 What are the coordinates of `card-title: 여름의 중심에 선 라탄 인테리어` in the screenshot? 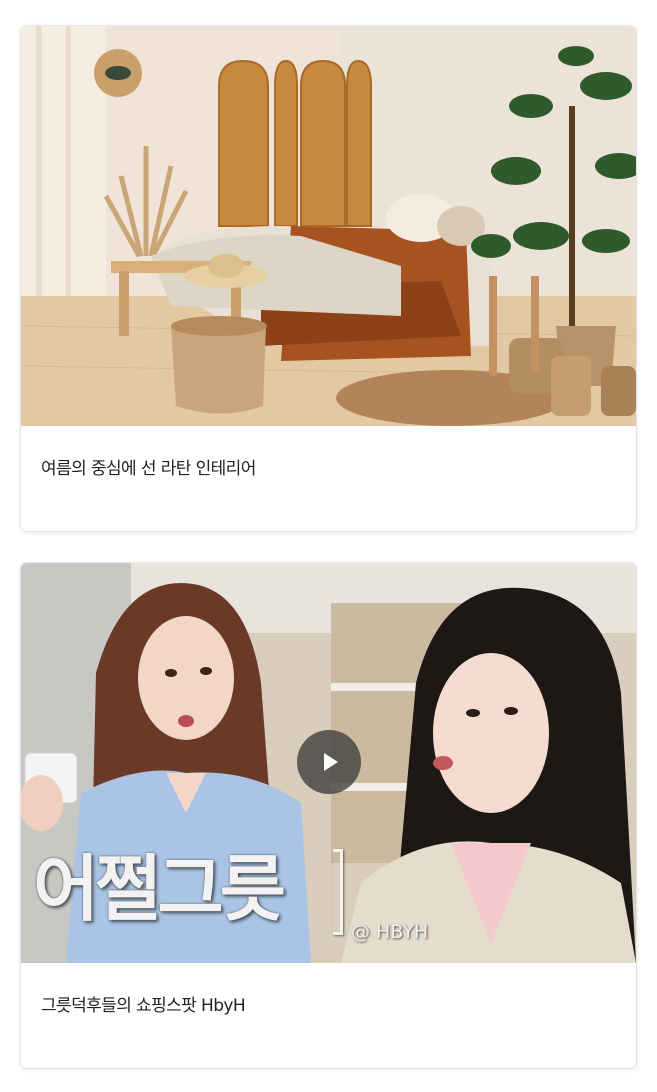 It's located at (148, 466).